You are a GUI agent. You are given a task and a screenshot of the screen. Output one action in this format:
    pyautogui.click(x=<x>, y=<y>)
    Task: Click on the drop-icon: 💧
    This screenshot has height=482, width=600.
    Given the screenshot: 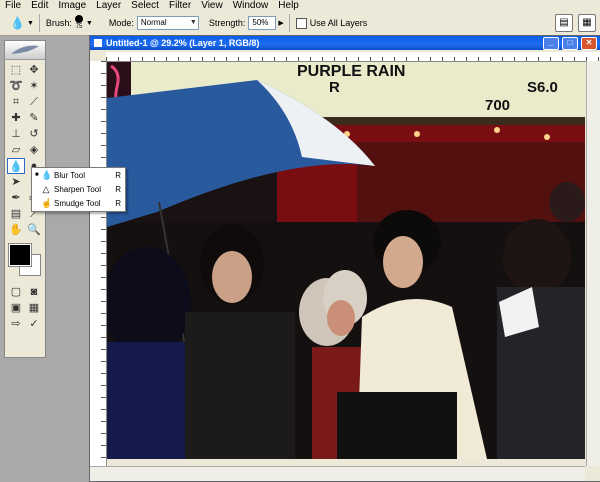 What is the action you would take?
    pyautogui.click(x=47, y=175)
    